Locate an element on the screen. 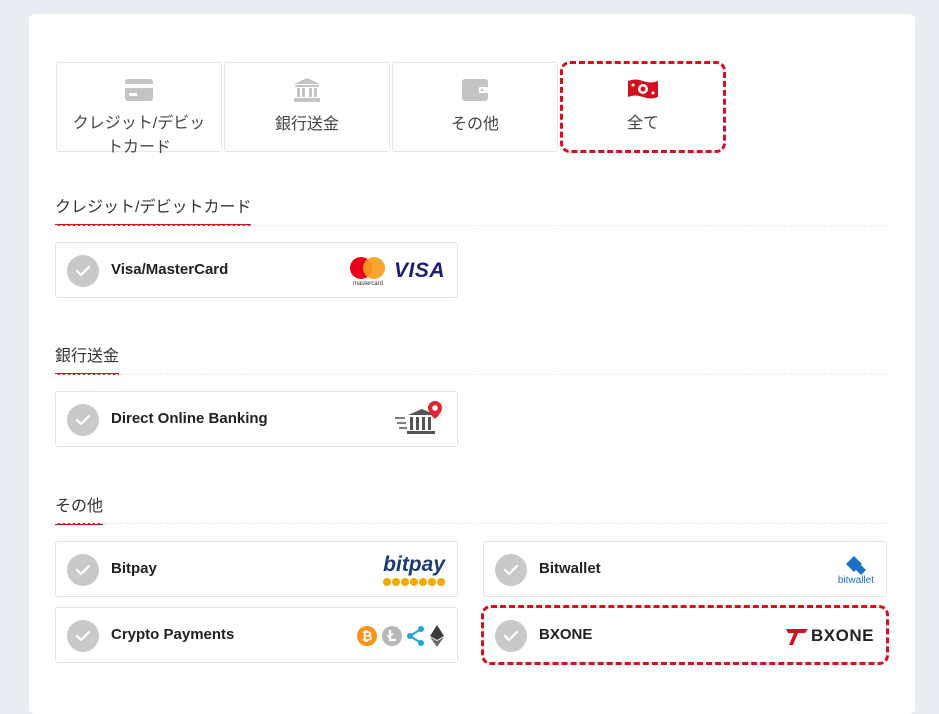  tab-label: 全て is located at coordinates (642, 123).